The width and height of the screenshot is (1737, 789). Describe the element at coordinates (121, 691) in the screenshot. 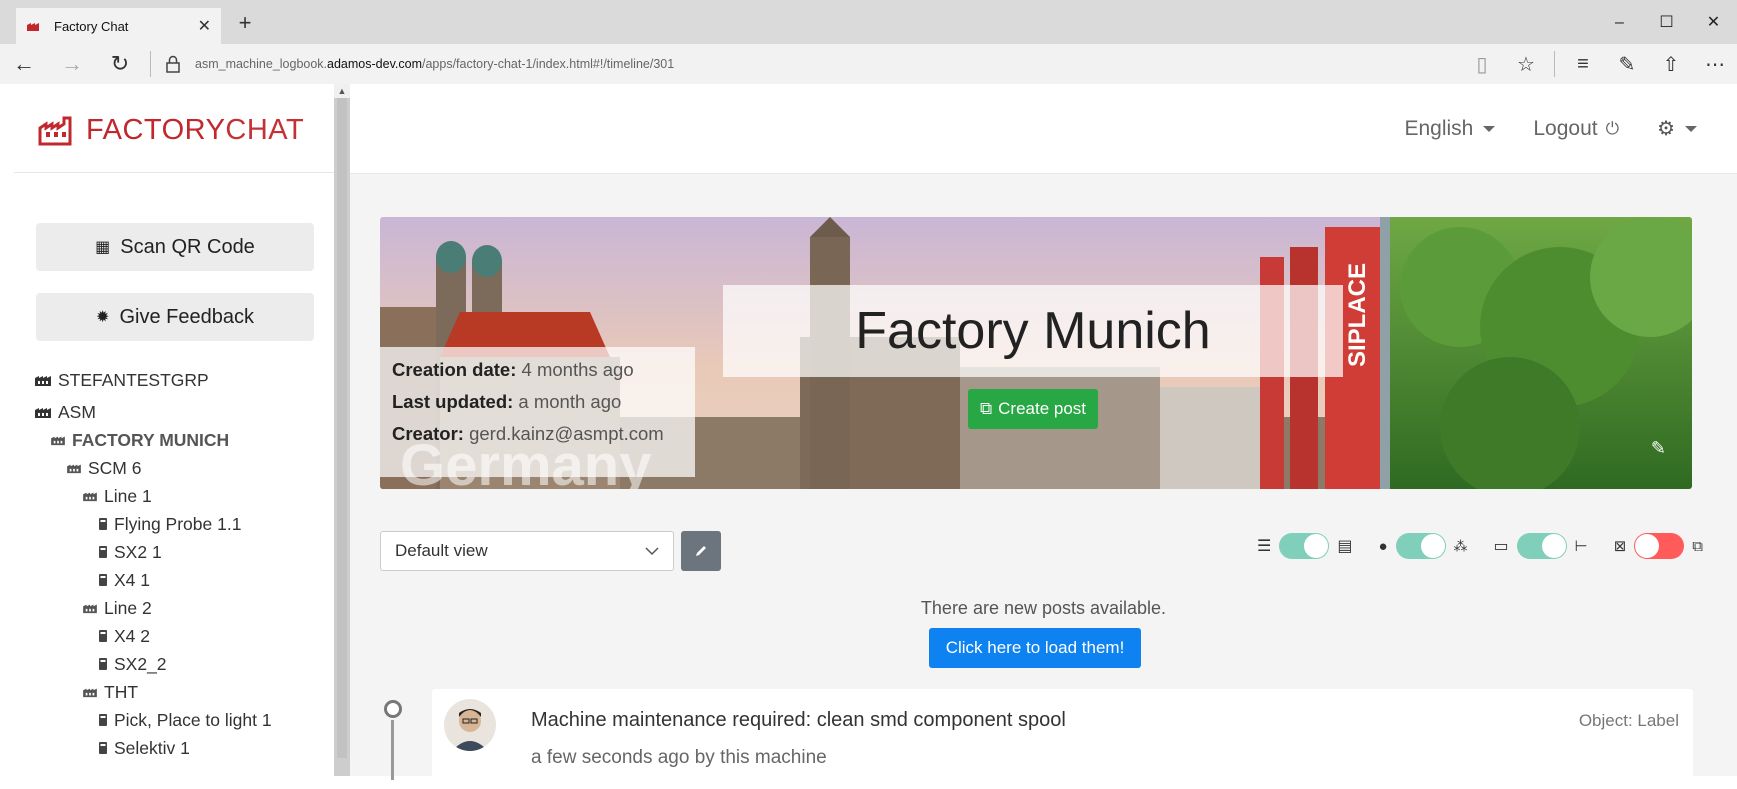

I see `tree-item-label: THT` at that location.